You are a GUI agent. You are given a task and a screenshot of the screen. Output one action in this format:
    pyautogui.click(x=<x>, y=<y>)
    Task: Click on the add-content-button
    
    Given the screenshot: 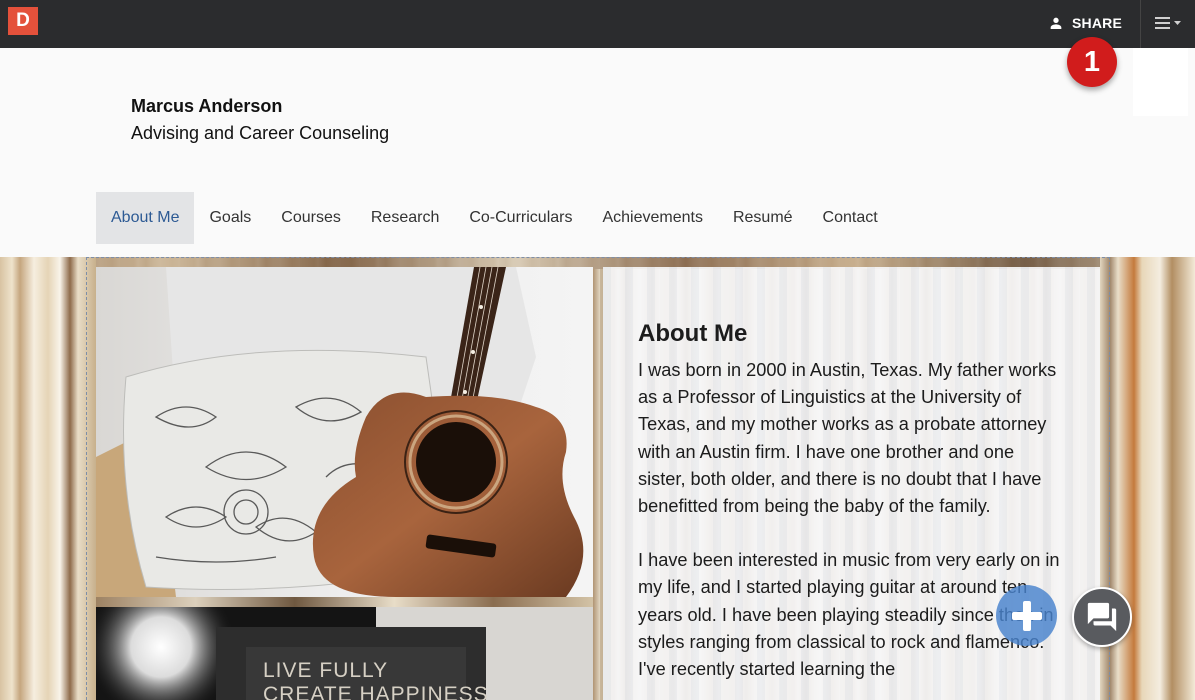 What is the action you would take?
    pyautogui.click(x=1026, y=615)
    